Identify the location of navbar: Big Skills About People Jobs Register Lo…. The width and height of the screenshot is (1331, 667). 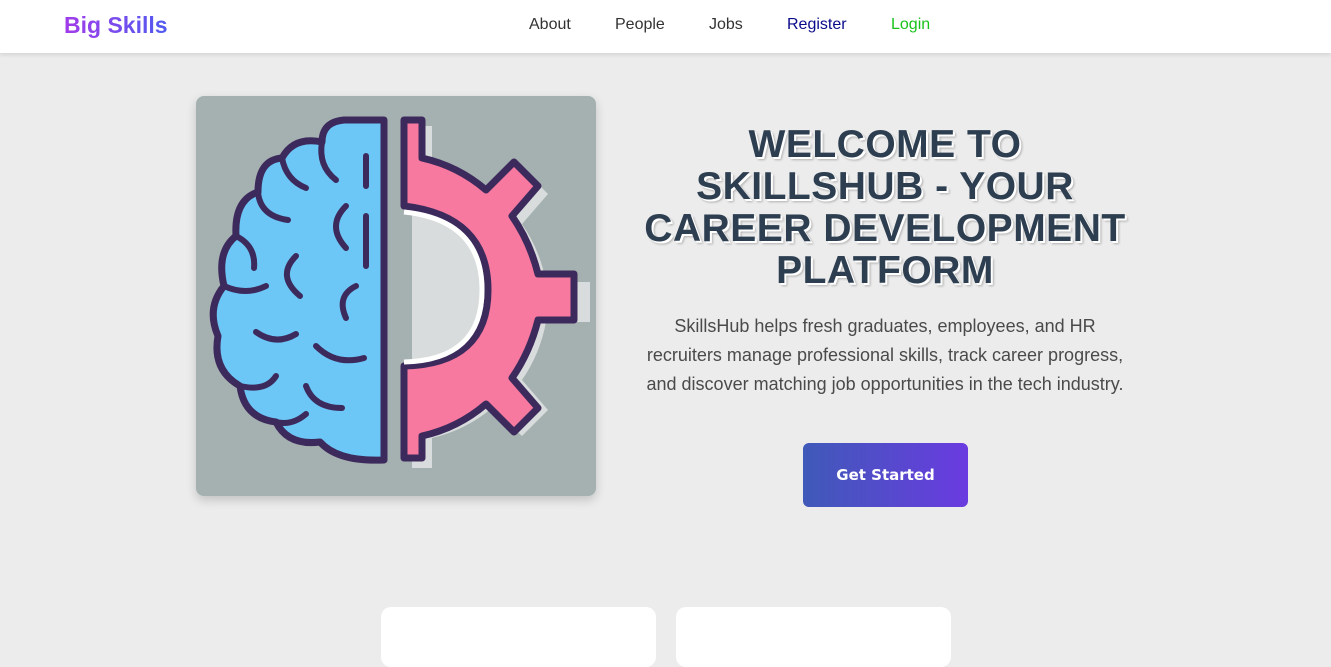
(665, 26).